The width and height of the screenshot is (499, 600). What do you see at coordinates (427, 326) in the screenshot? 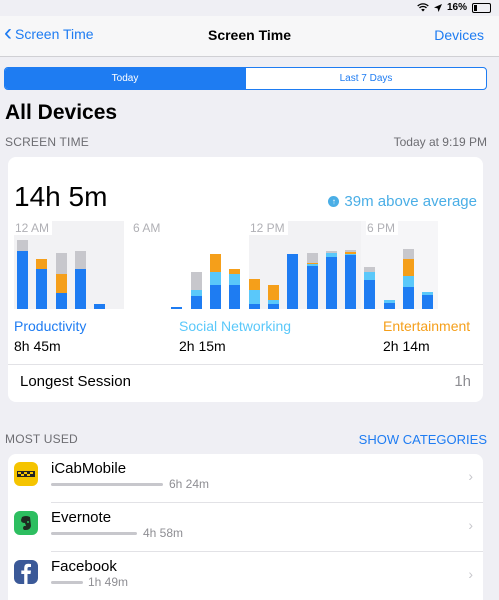
I see `legend-entertainment-name: Entertainment` at bounding box center [427, 326].